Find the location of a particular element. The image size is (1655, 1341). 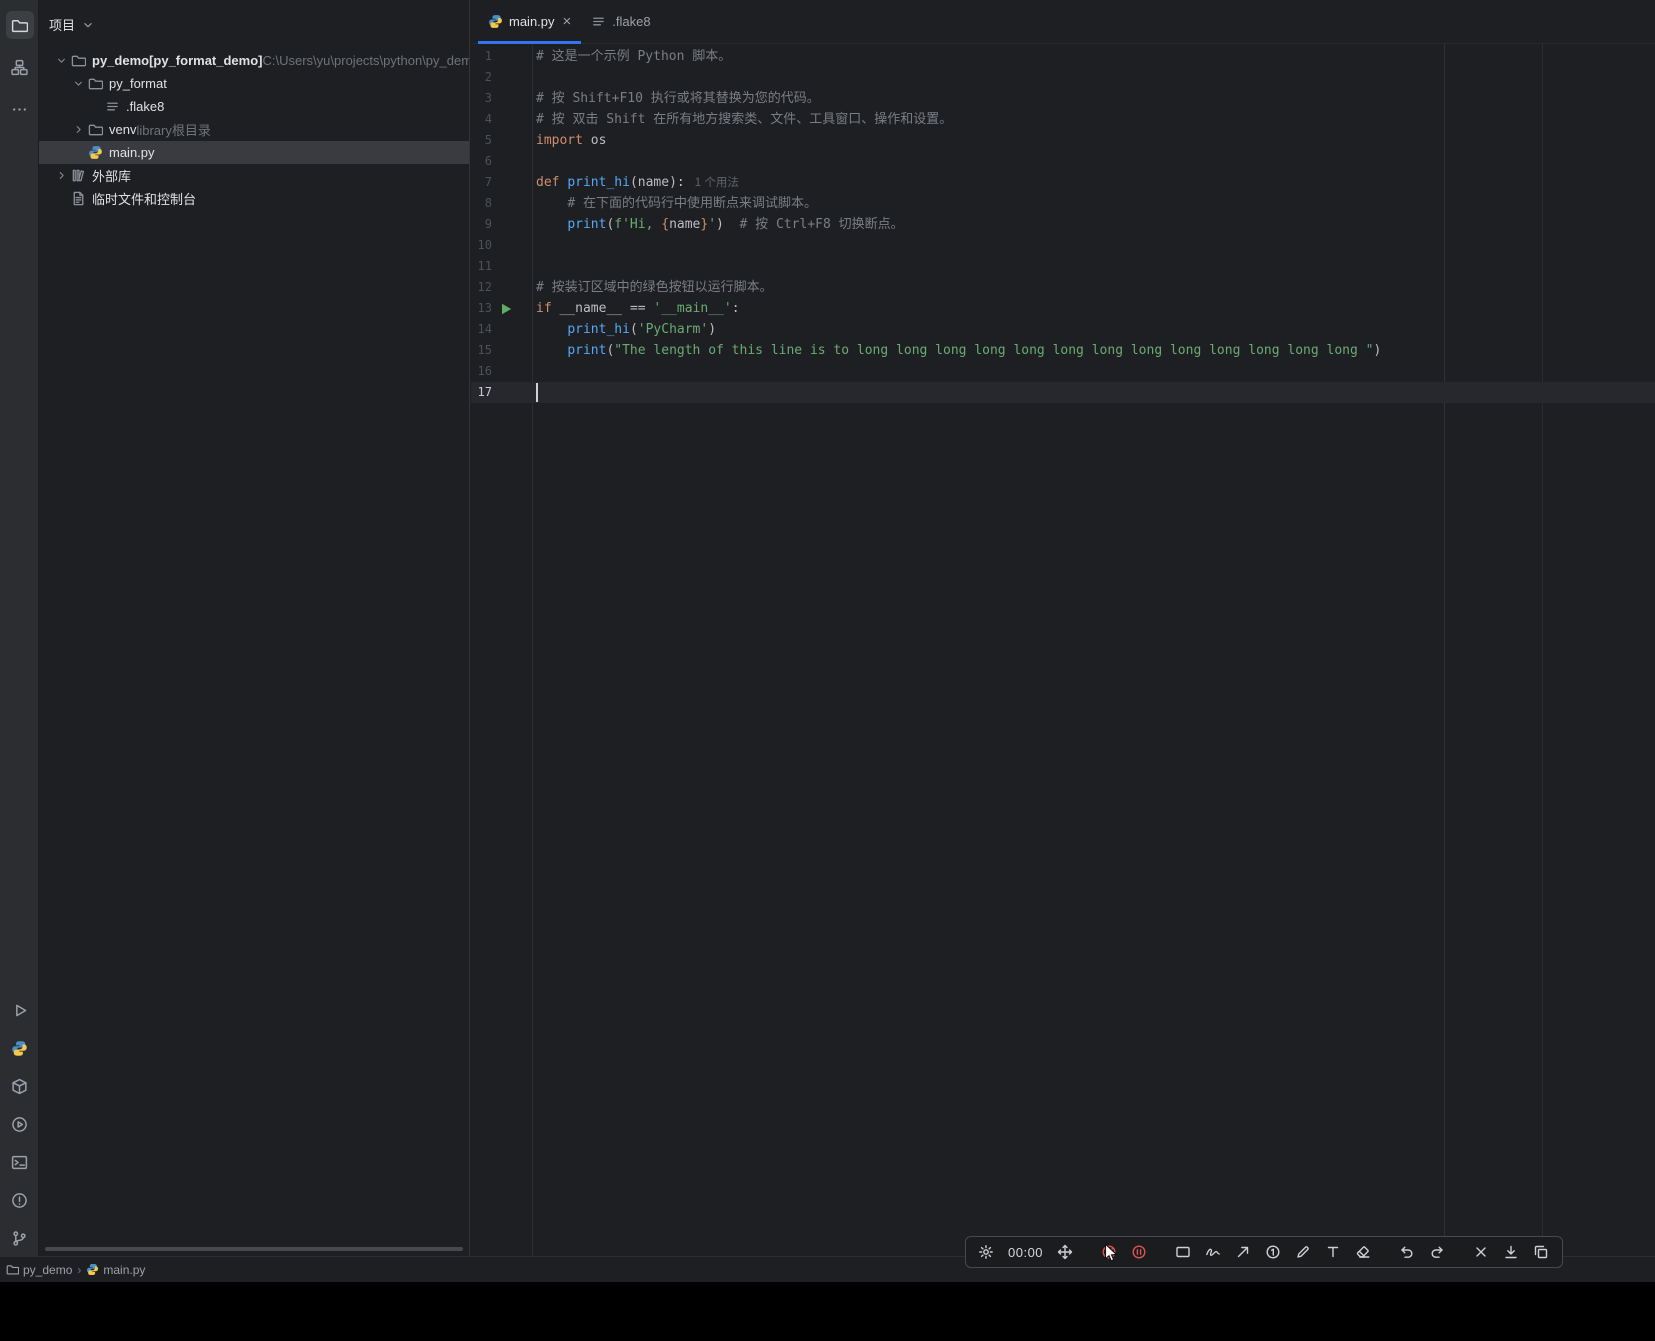

tool-button-git is located at coordinates (20, 1238).